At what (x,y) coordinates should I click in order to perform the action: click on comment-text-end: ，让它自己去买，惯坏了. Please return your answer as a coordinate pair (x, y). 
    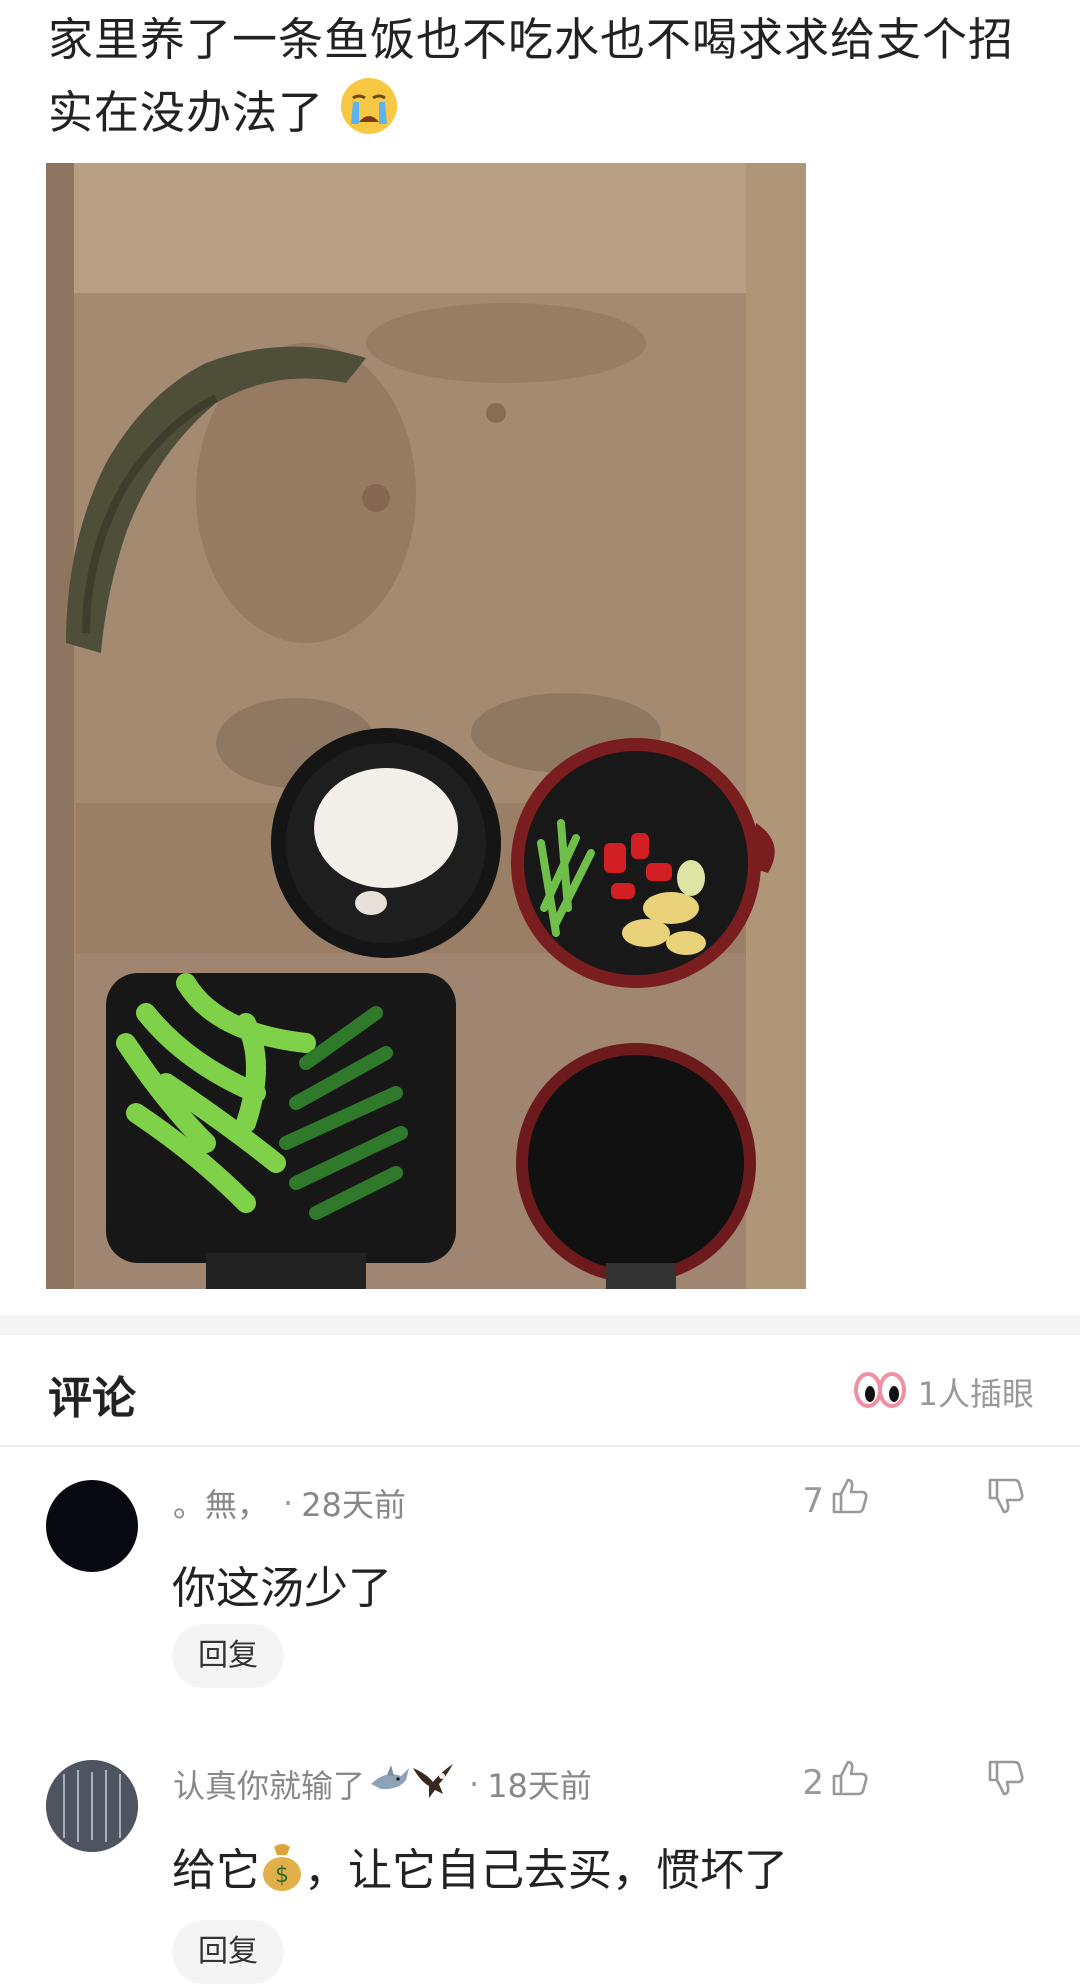
    Looking at the image, I should click on (546, 1870).